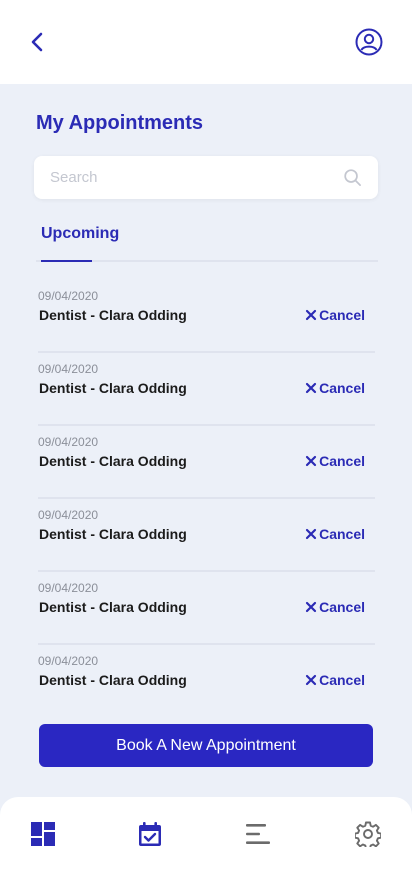 The image size is (412, 870). I want to click on page-title: My Appointments, so click(120, 123).